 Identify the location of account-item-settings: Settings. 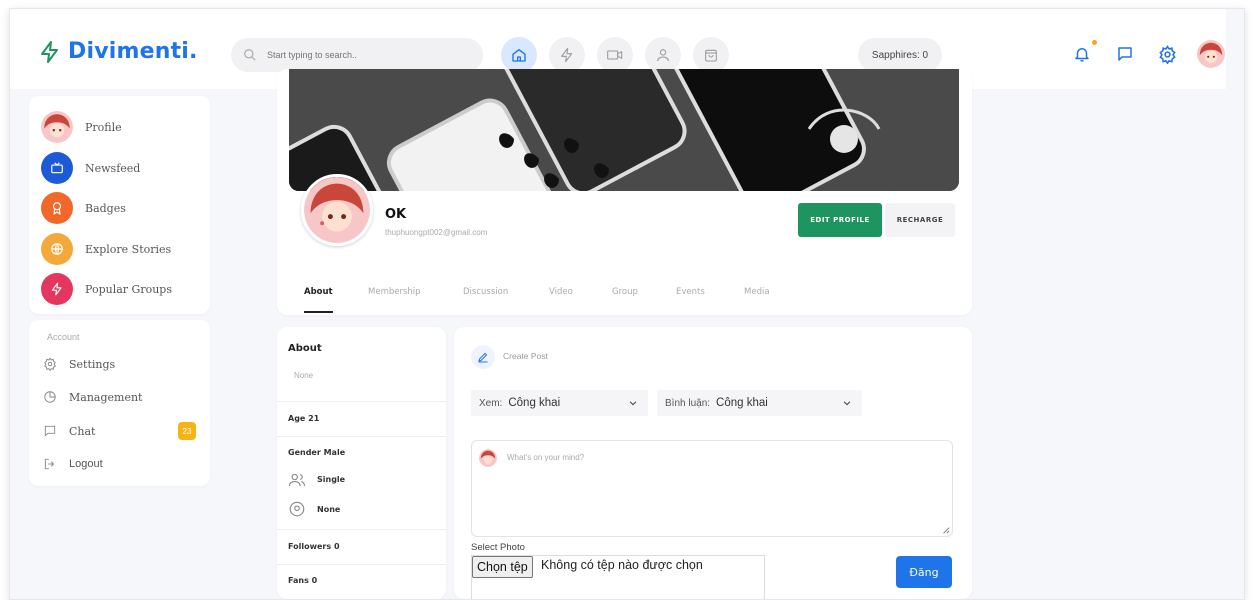
(79, 364).